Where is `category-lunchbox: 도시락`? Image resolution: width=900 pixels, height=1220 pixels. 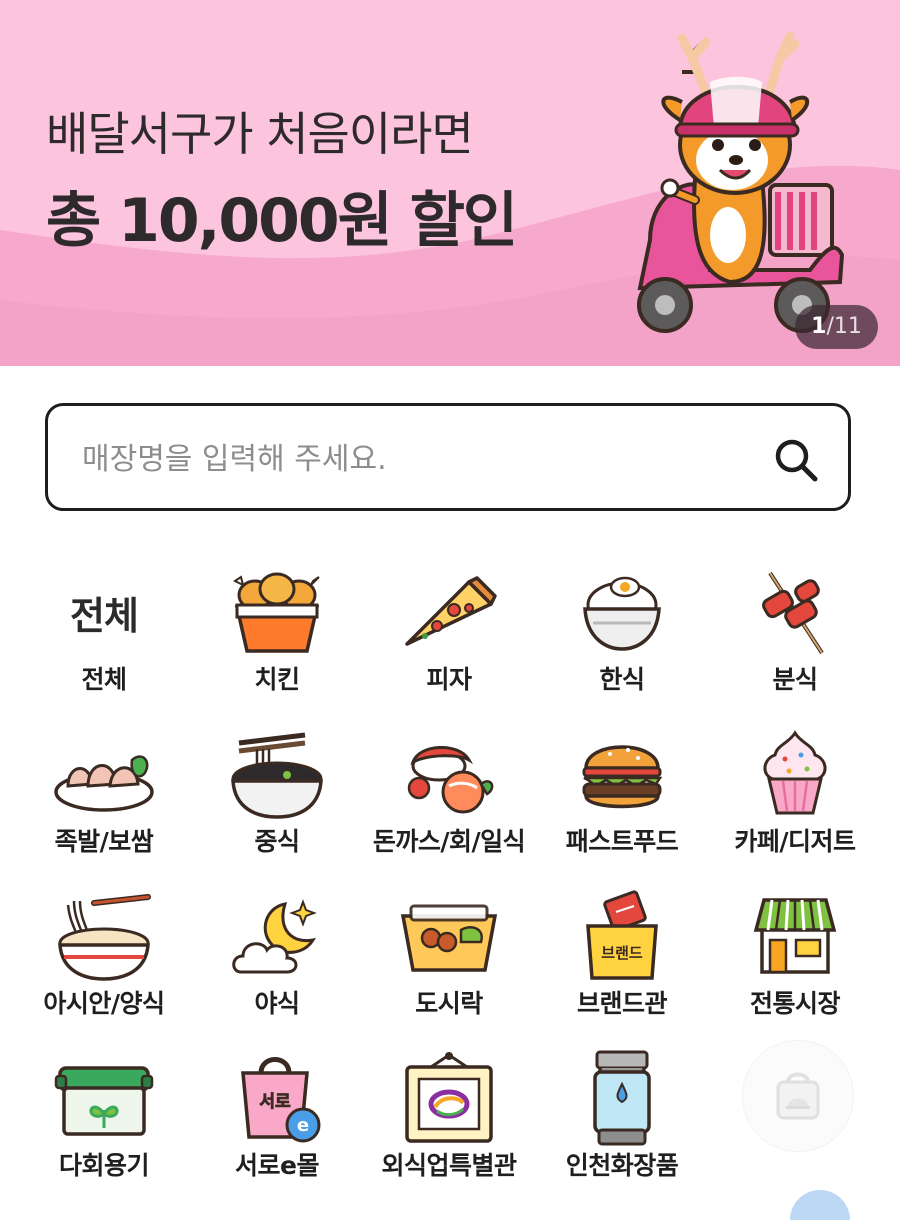 category-lunchbox: 도시락 is located at coordinates (449, 952).